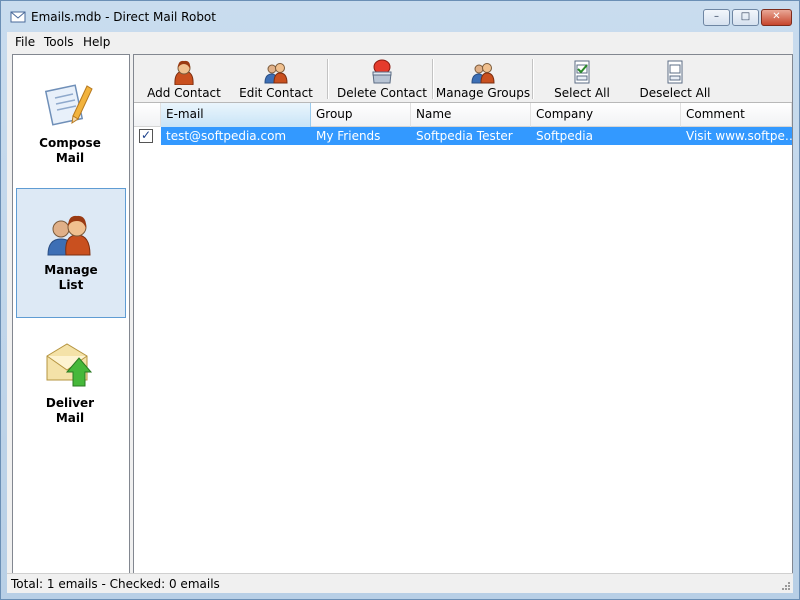 Image resolution: width=800 pixels, height=600 pixels. Describe the element at coordinates (348, 136) in the screenshot. I see `cell-group: My Friends` at that location.